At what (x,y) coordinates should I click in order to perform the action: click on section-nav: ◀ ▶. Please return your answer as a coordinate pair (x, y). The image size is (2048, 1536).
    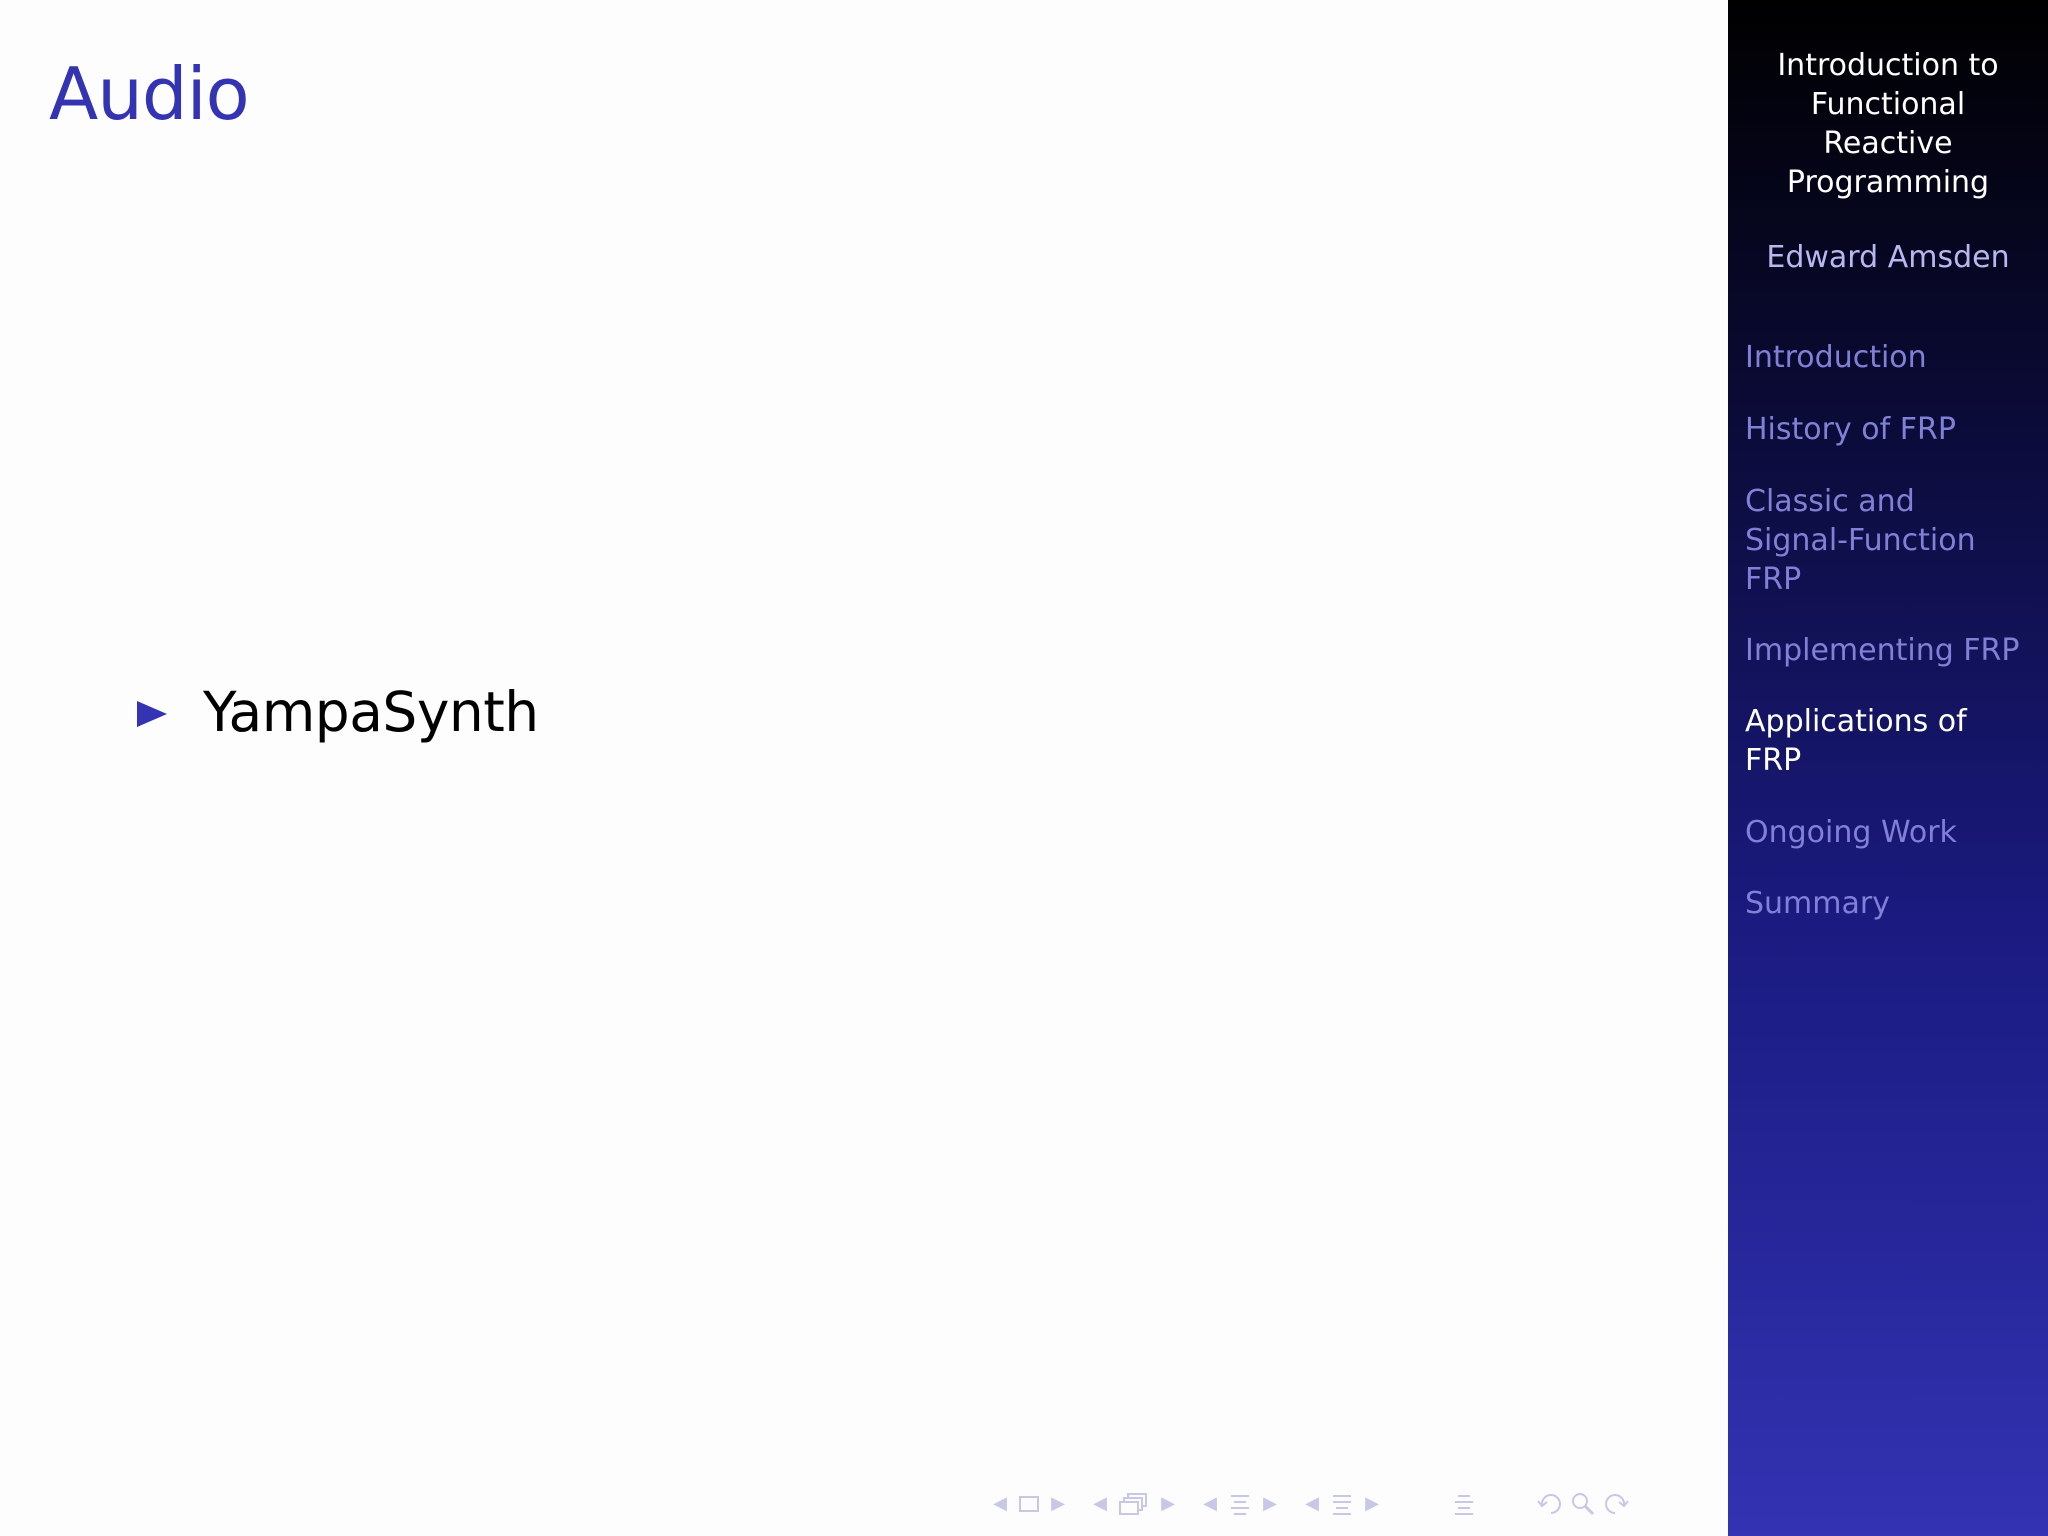
    Looking at the image, I should click on (1240, 1504).